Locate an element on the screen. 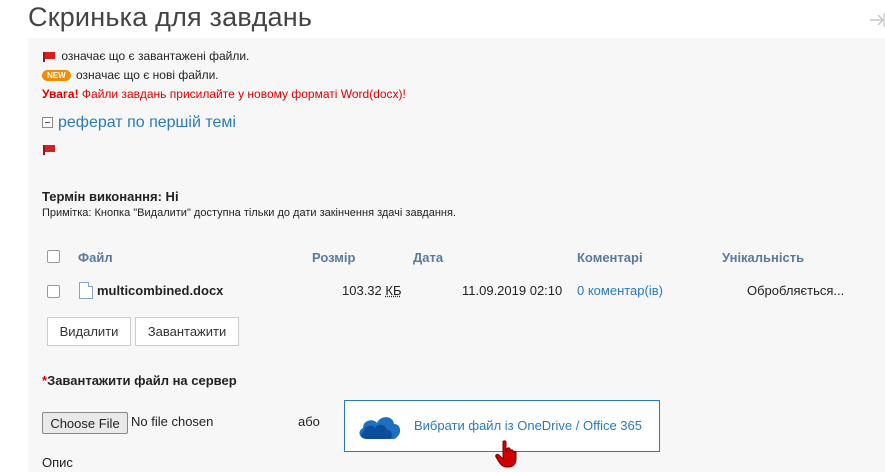 The image size is (885, 472). legend-new: NEW означає що є нові файли. is located at coordinates (130, 75).